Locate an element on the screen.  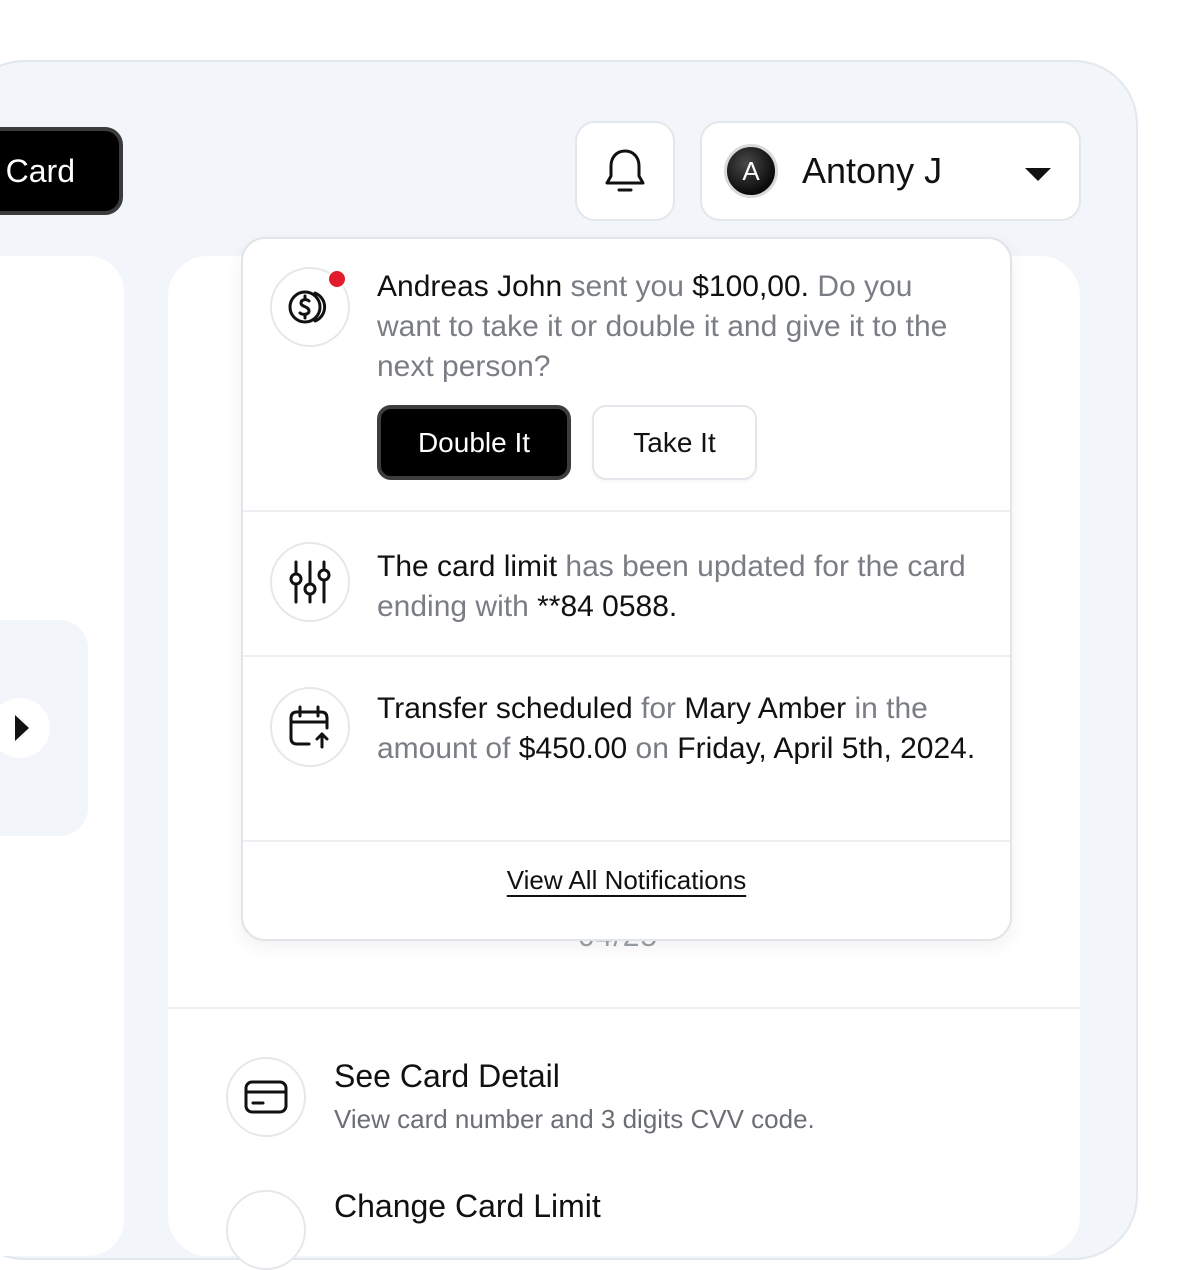
sliders-icon is located at coordinates (310, 582).